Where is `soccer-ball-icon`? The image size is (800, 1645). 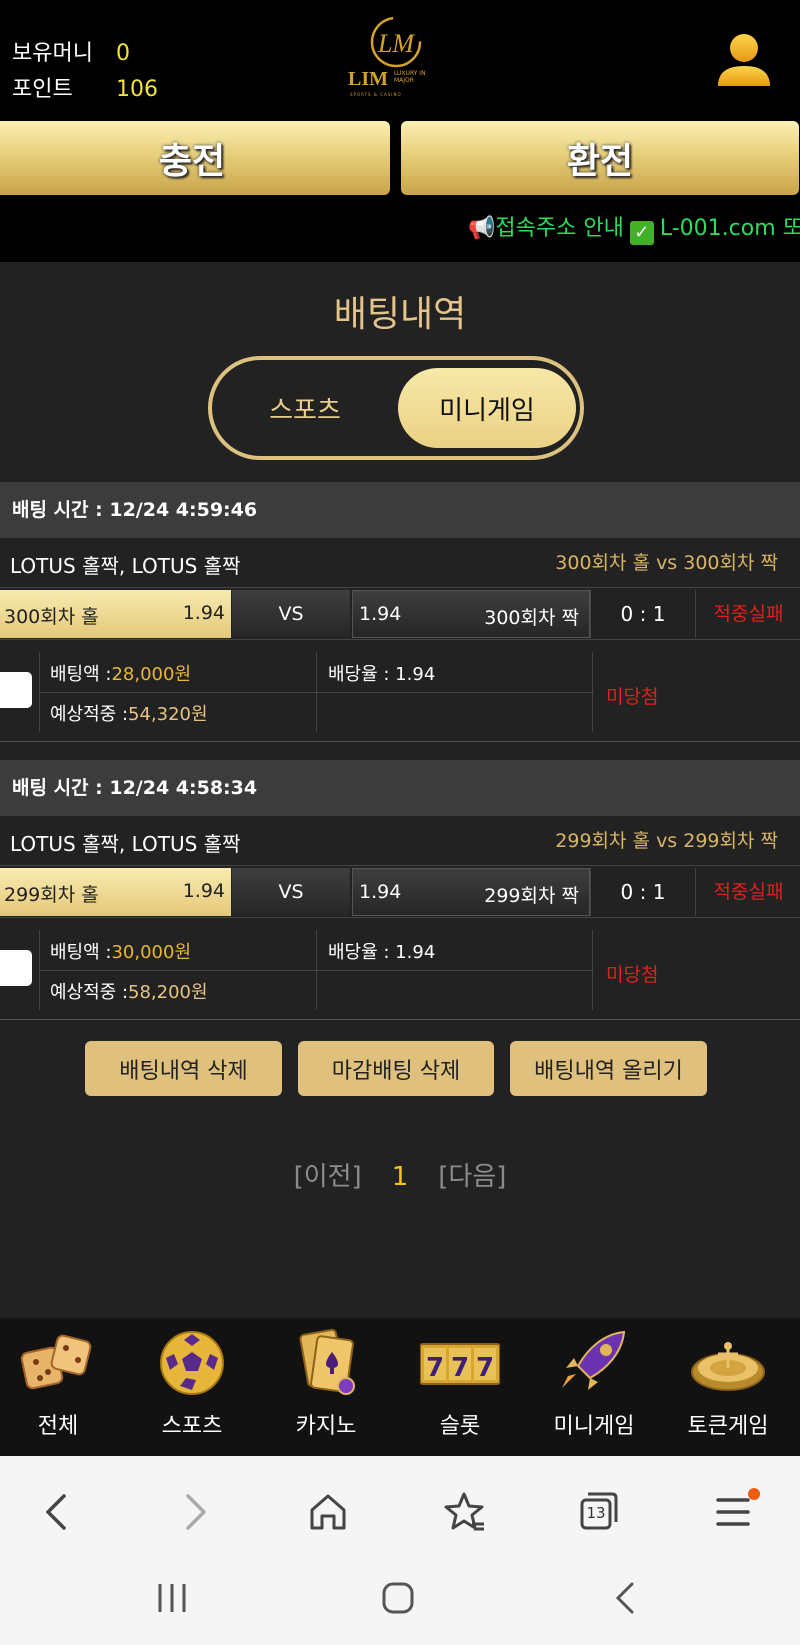
soccer-ball-icon is located at coordinates (192, 1363).